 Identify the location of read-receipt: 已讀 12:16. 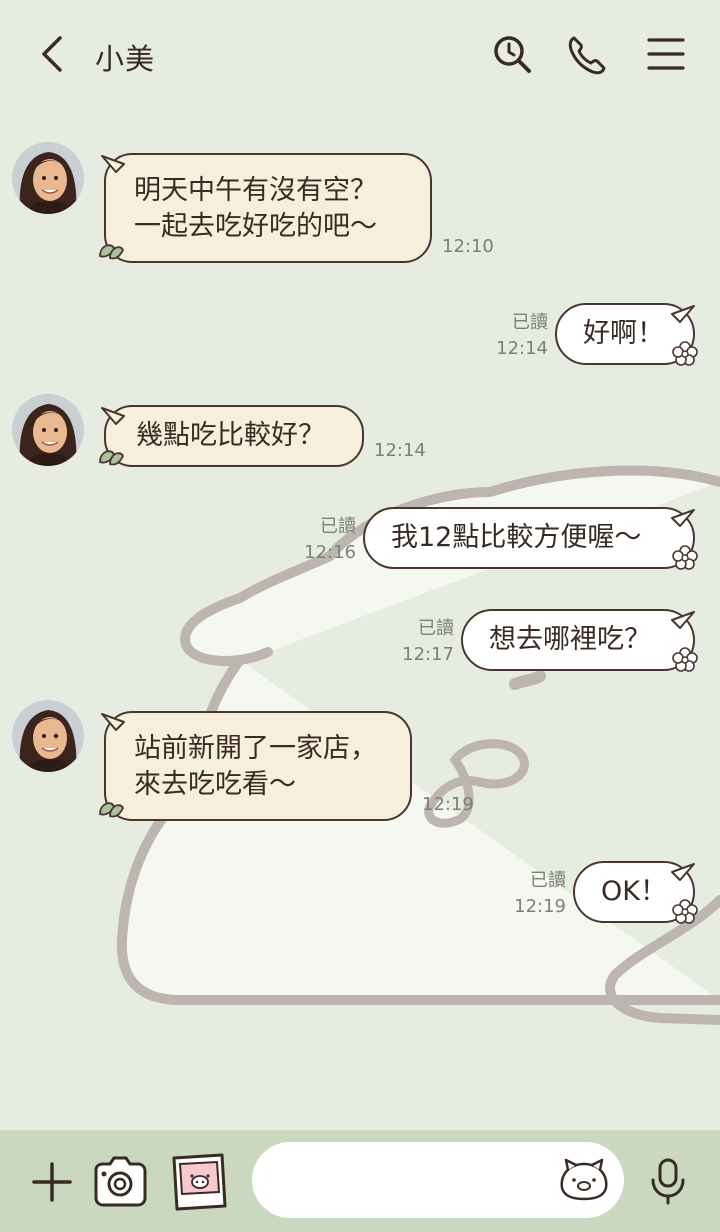
(327, 540).